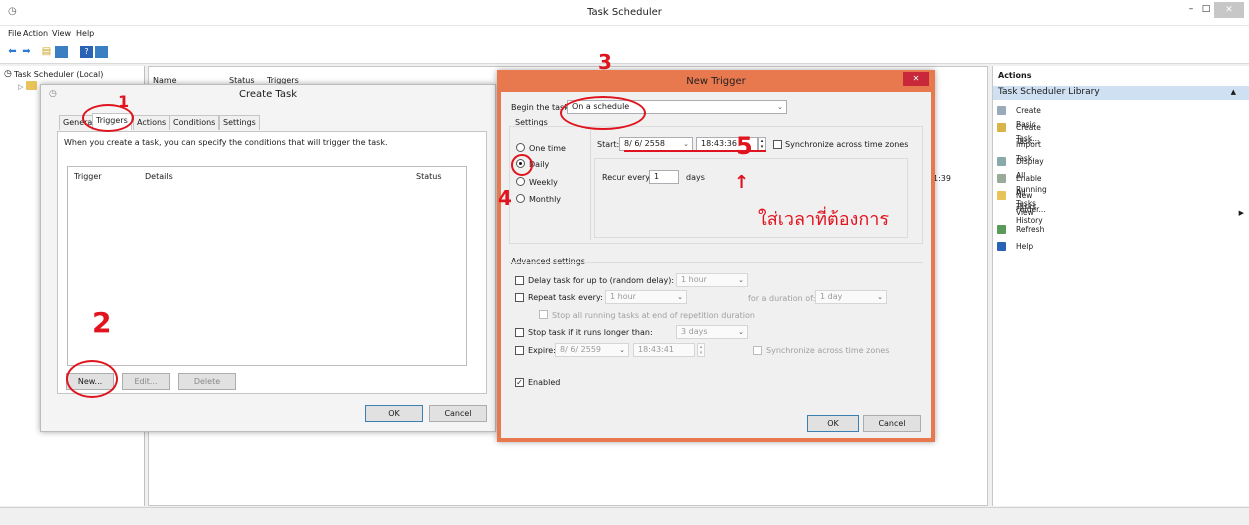 Image resolution: width=1249 pixels, height=525 pixels. Describe the element at coordinates (61, 33) in the screenshot. I see `menu-view: View` at that location.